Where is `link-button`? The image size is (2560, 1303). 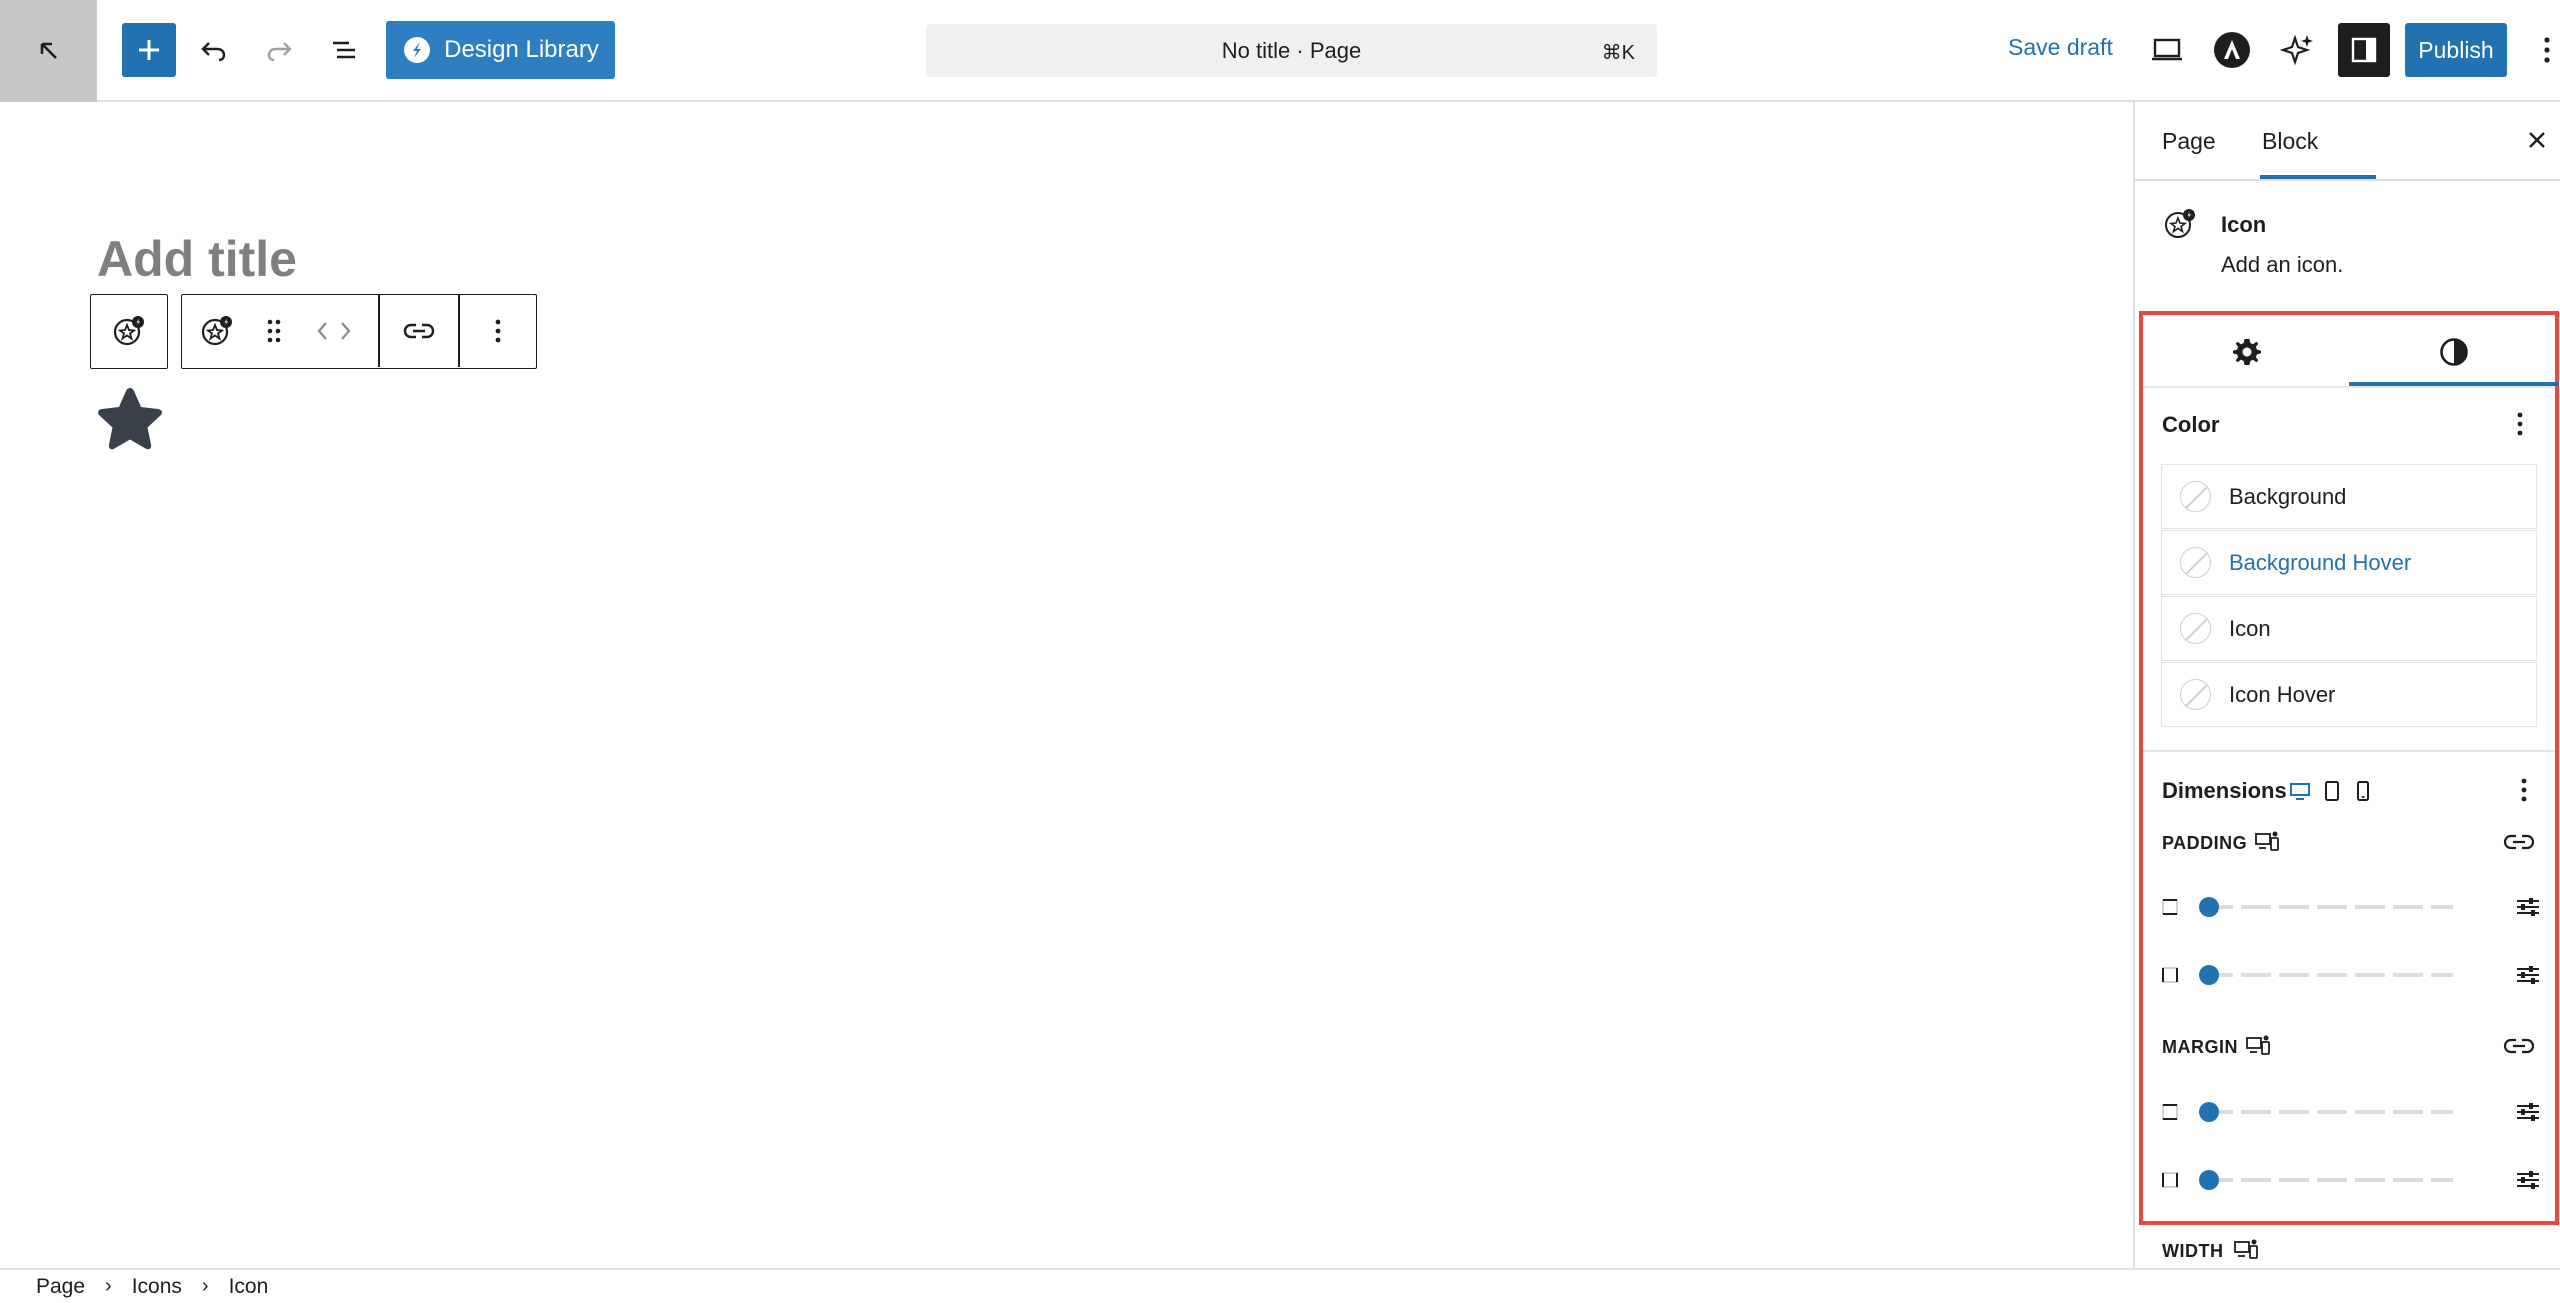 link-button is located at coordinates (419, 331).